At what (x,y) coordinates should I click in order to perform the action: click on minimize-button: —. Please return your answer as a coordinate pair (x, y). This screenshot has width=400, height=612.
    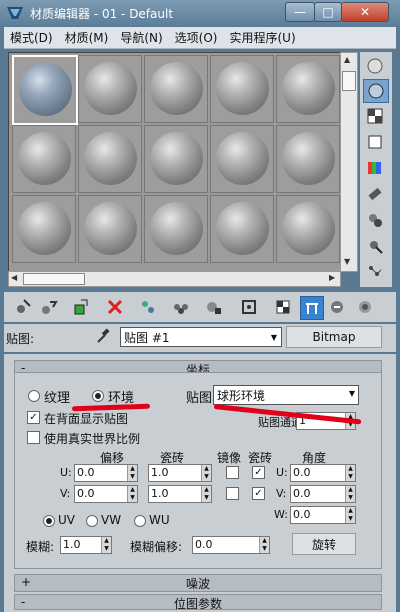
    Looking at the image, I should click on (300, 12).